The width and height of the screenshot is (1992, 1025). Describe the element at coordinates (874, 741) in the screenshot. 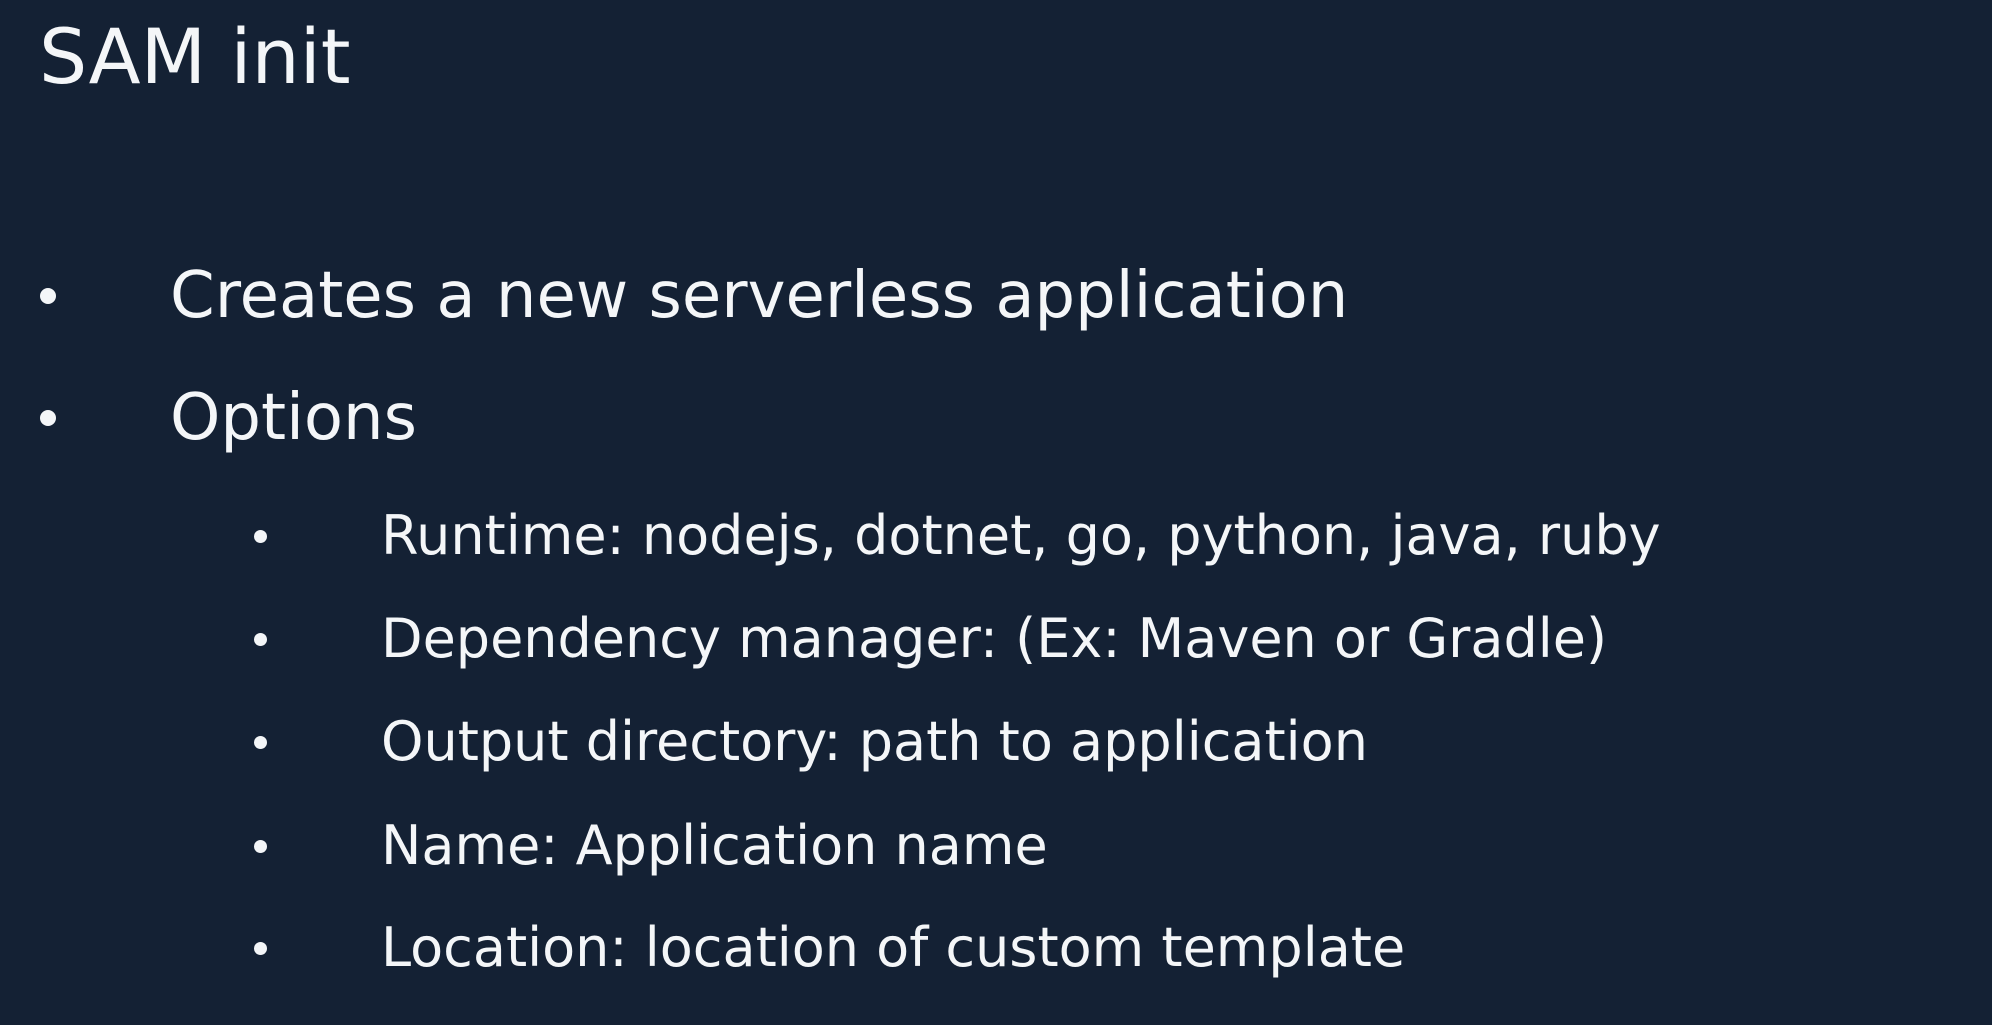

I see `sub-bullet-text: Output directory: path to application` at that location.